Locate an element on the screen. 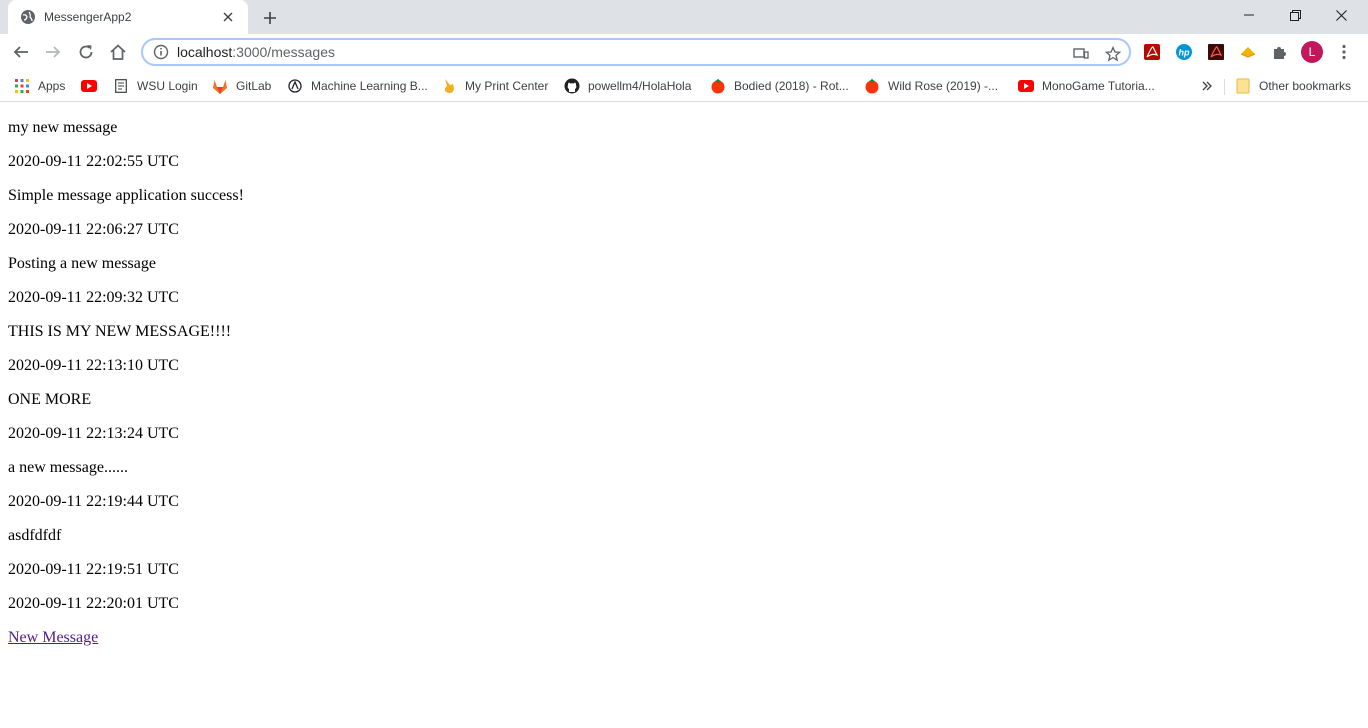 The width and height of the screenshot is (1368, 728). close-tab-icon is located at coordinates (228, 17).